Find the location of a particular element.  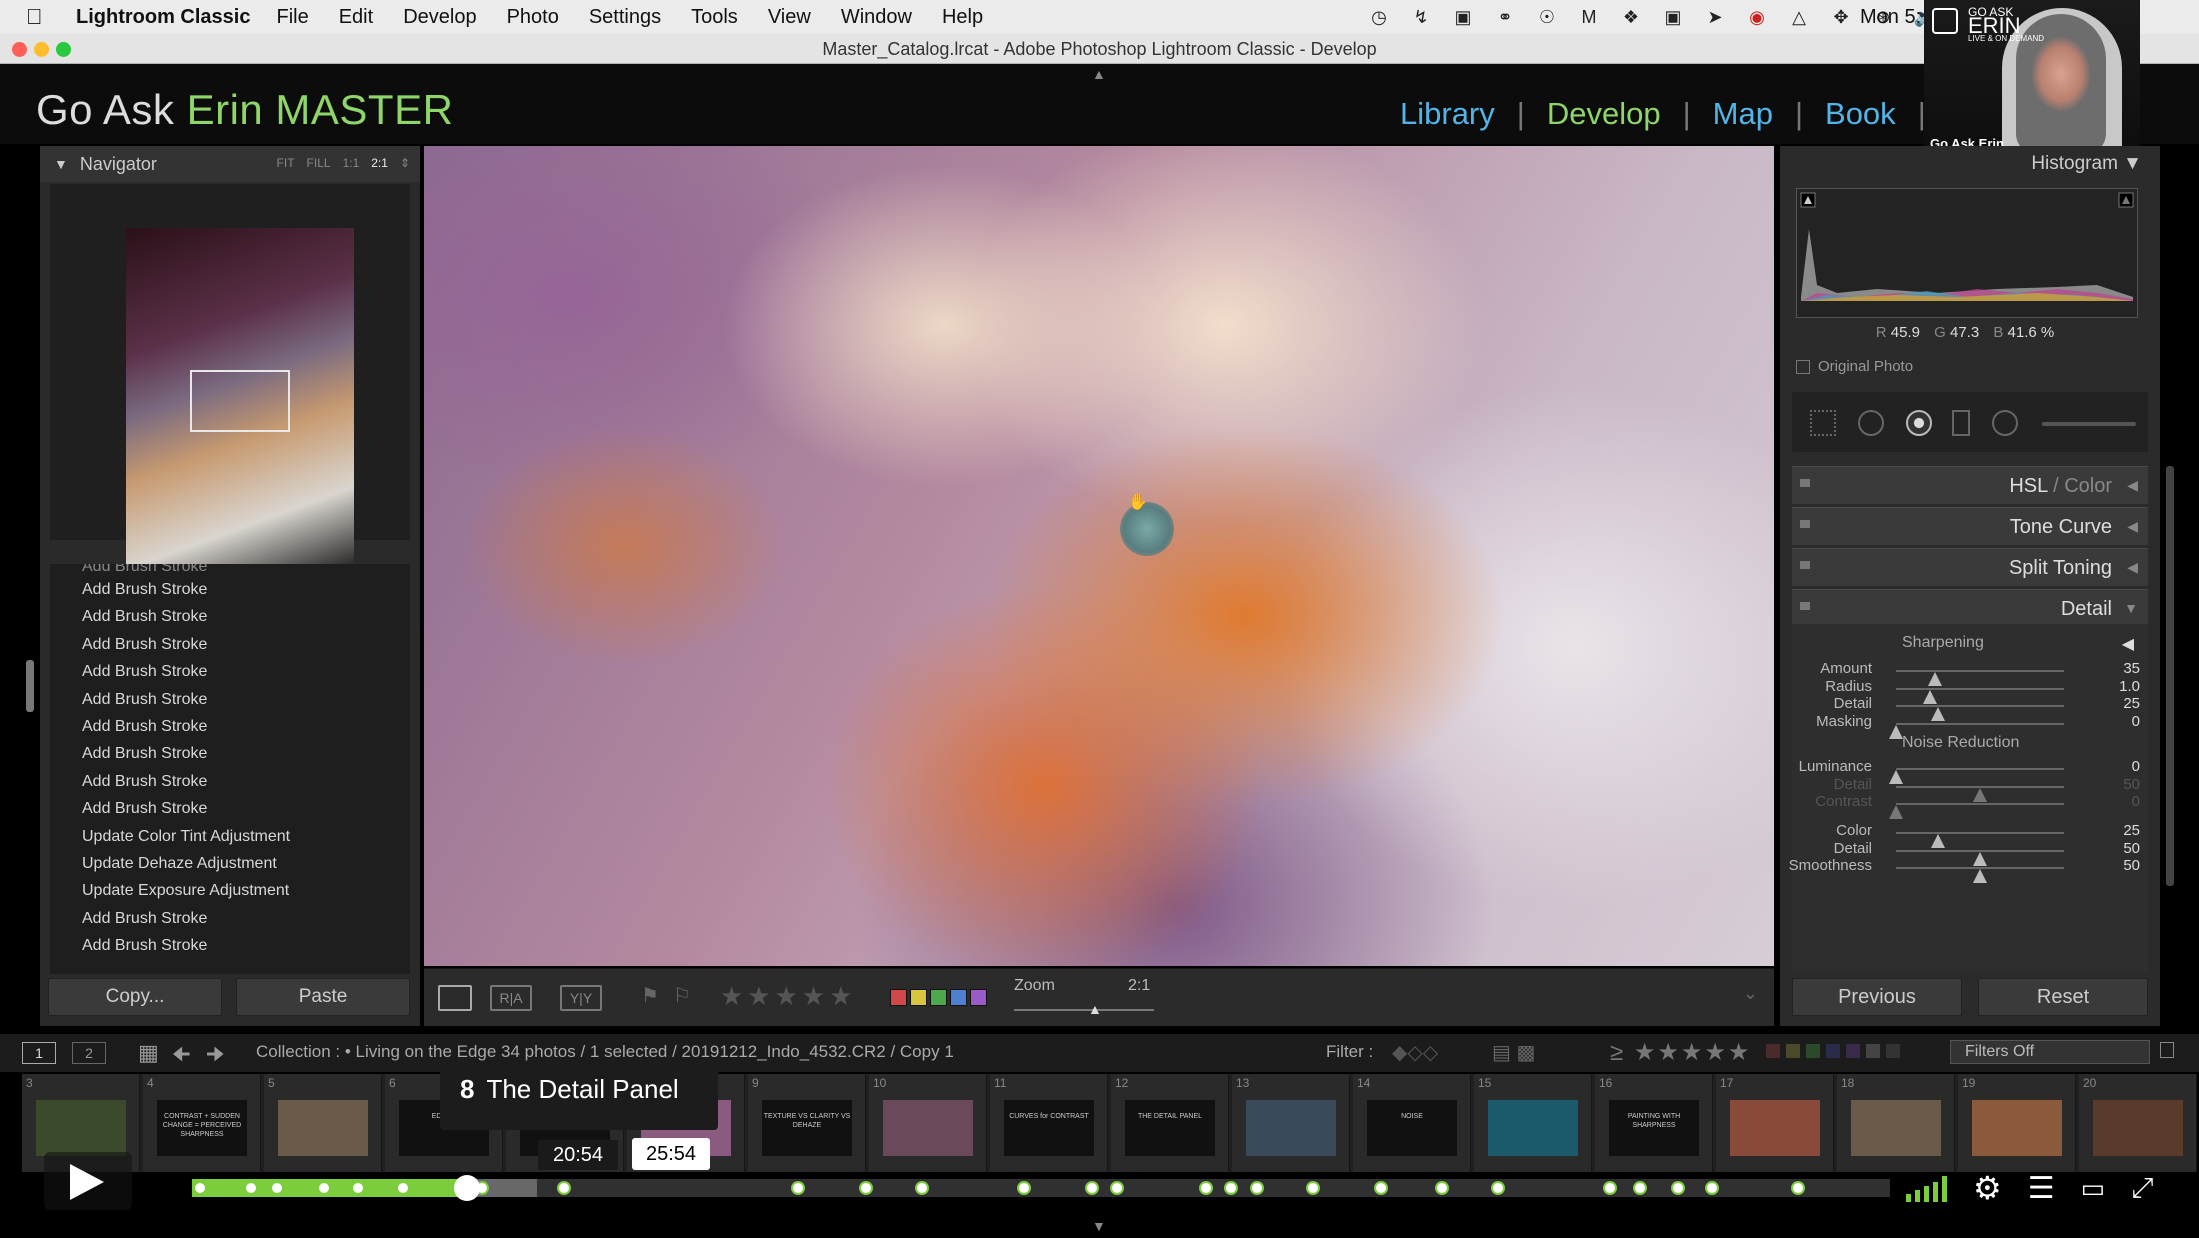

filmstrip-cell: 9 TEXTURE VS CLARITY VS DEHAZE is located at coordinates (807, 1123).